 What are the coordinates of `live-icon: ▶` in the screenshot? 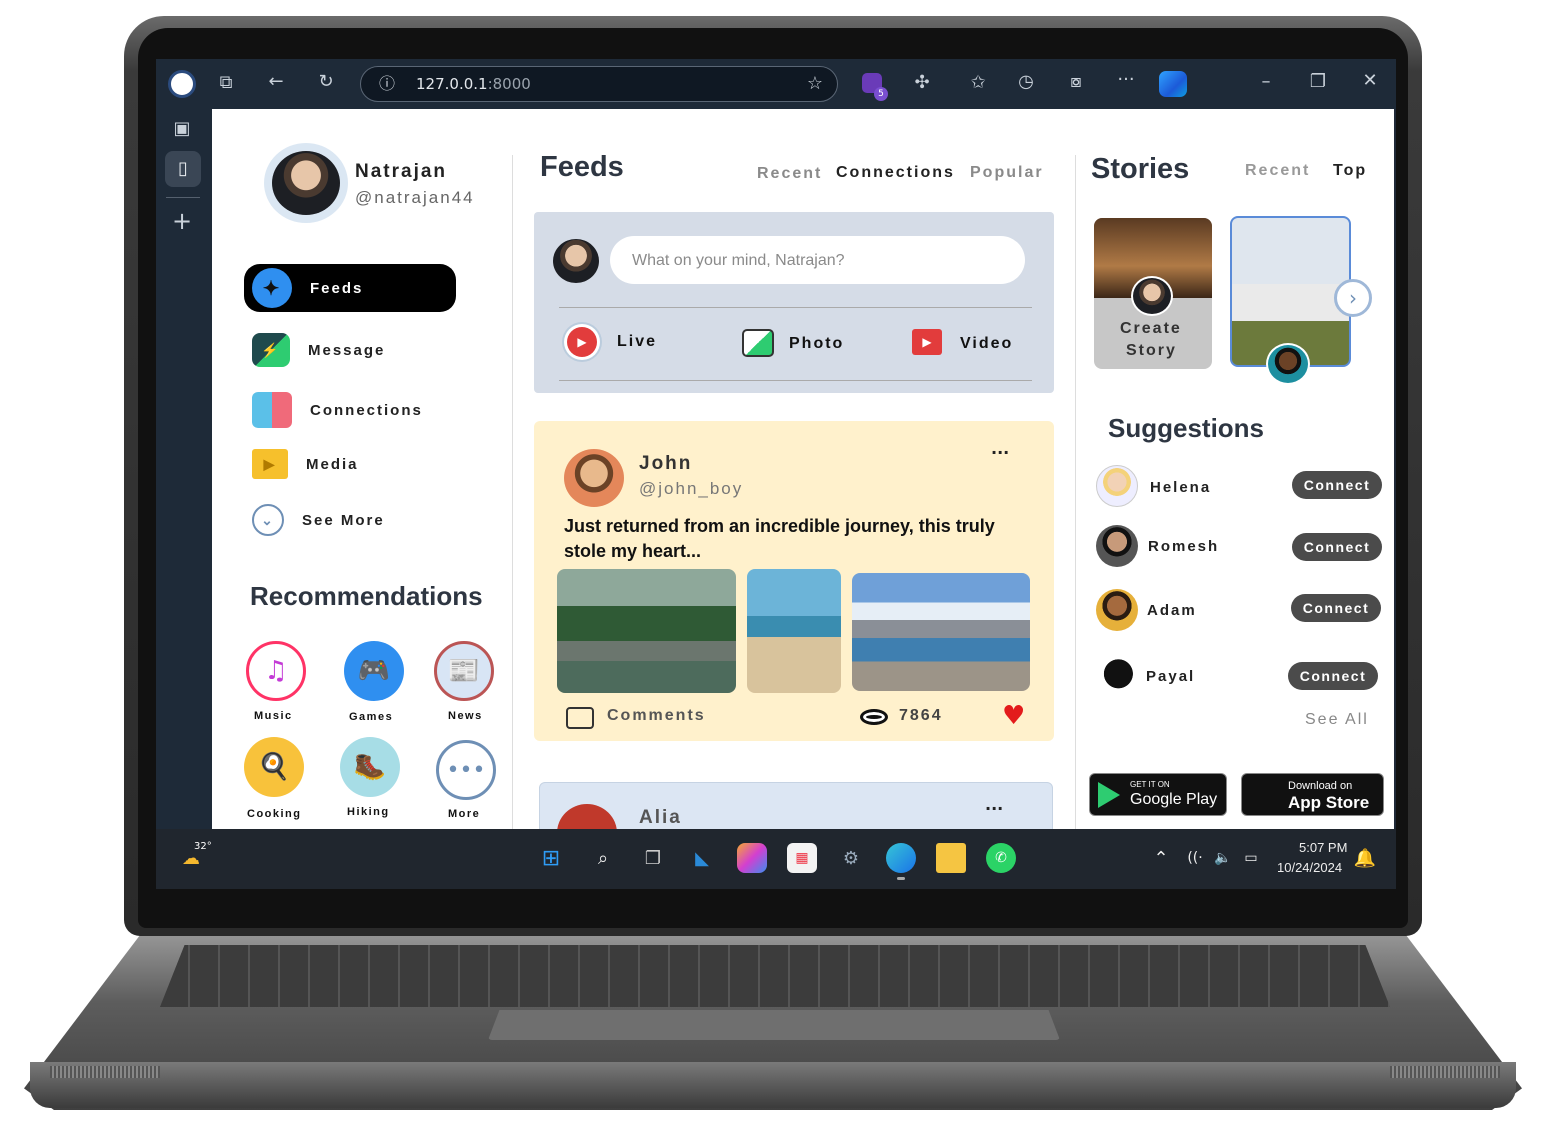 It's located at (582, 342).